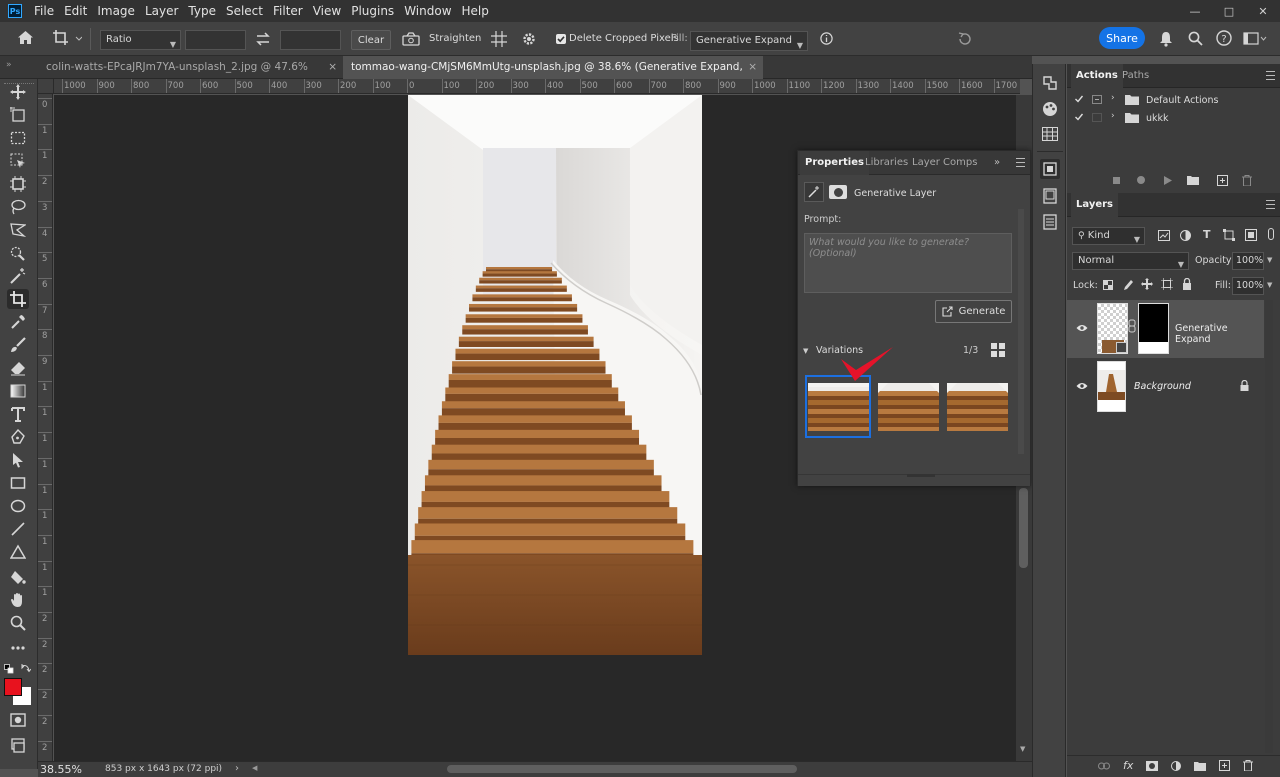 This screenshot has height=777, width=1280. Describe the element at coordinates (1050, 109) in the screenshot. I see `color-palette-icon` at that location.